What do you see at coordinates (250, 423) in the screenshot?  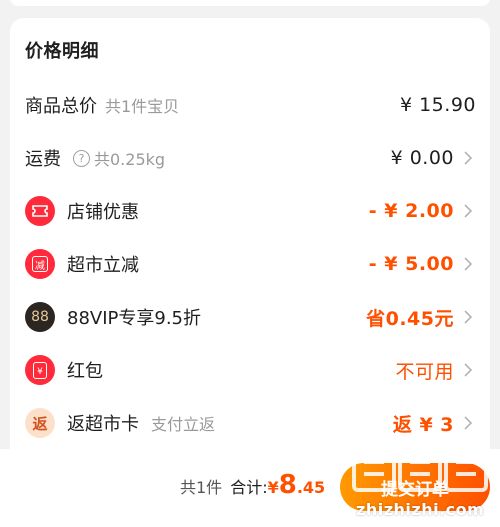 I see `row-cashback-card: 返 返超市卡 支付立返 返 ¥ 3` at bounding box center [250, 423].